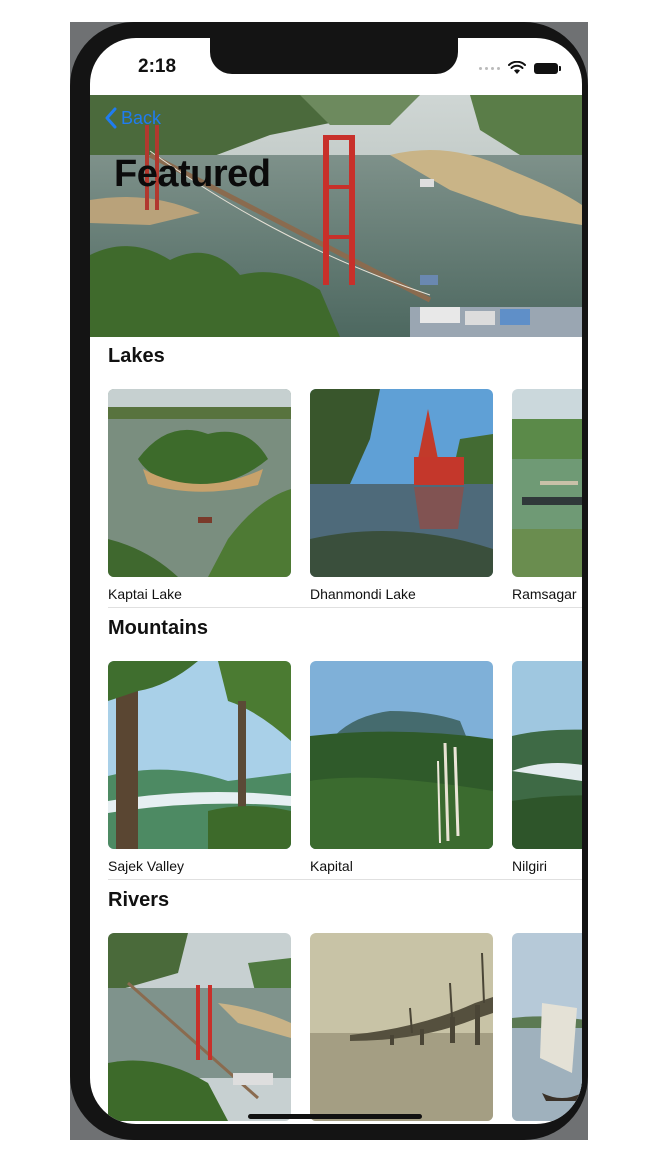  What do you see at coordinates (331, 866) in the screenshot?
I see `place-label: Kapital` at bounding box center [331, 866].